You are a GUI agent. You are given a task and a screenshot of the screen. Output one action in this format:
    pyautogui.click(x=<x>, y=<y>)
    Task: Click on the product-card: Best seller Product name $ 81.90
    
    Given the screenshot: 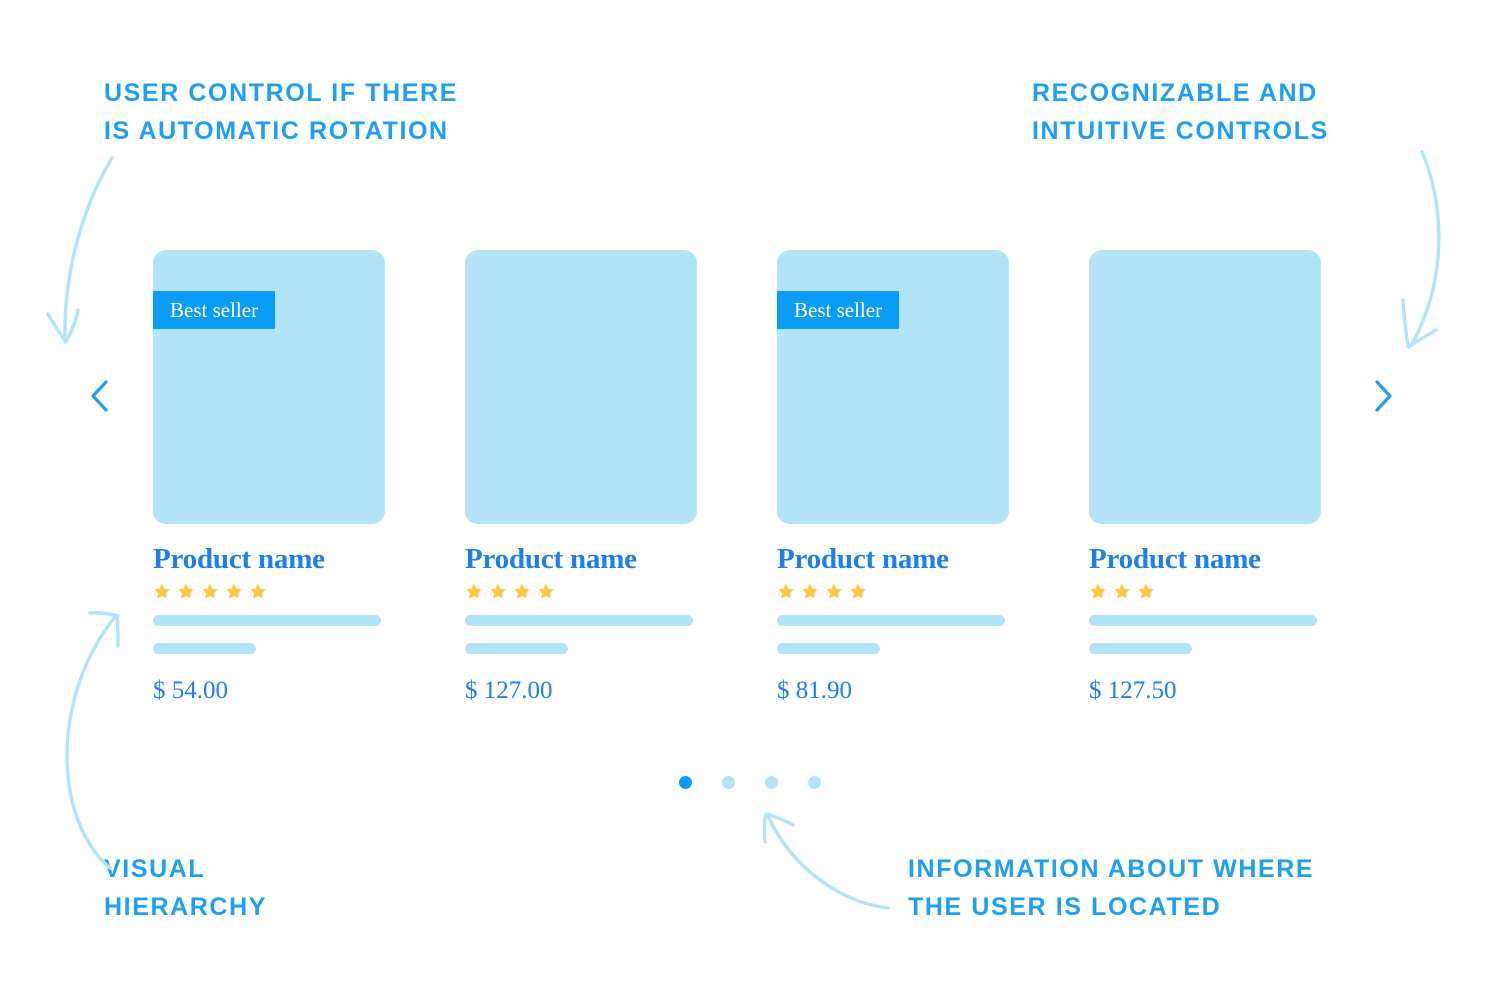 What is the action you would take?
    pyautogui.click(x=893, y=478)
    